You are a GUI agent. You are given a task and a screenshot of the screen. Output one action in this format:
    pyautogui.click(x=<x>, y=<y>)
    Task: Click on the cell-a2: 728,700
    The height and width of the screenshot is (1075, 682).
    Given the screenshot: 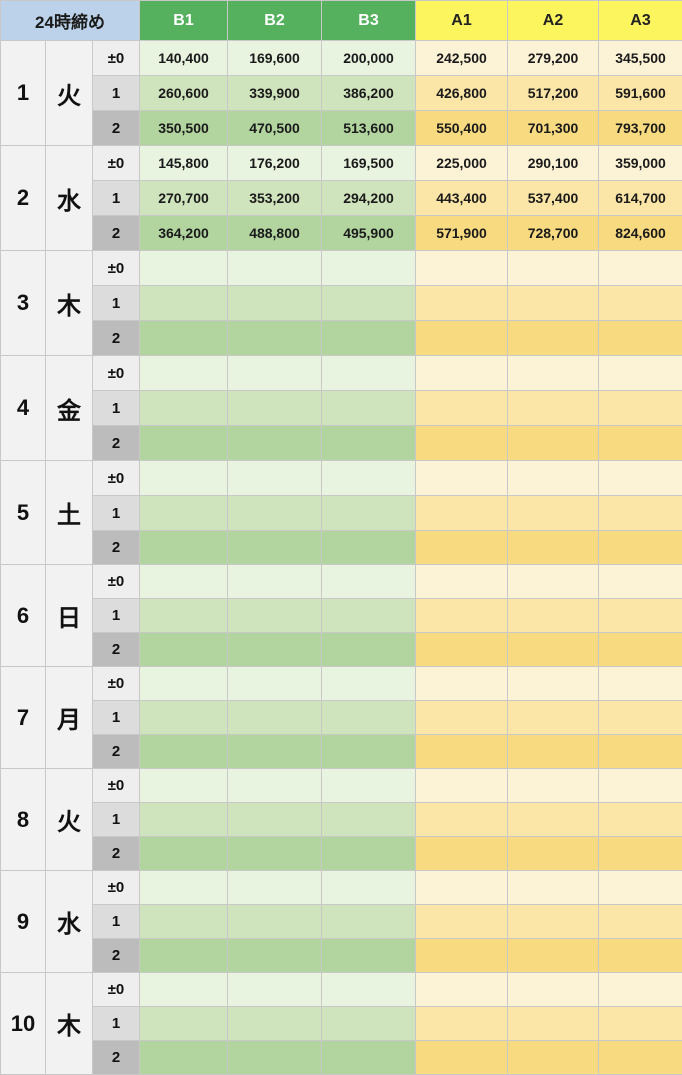 What is the action you would take?
    pyautogui.click(x=553, y=233)
    